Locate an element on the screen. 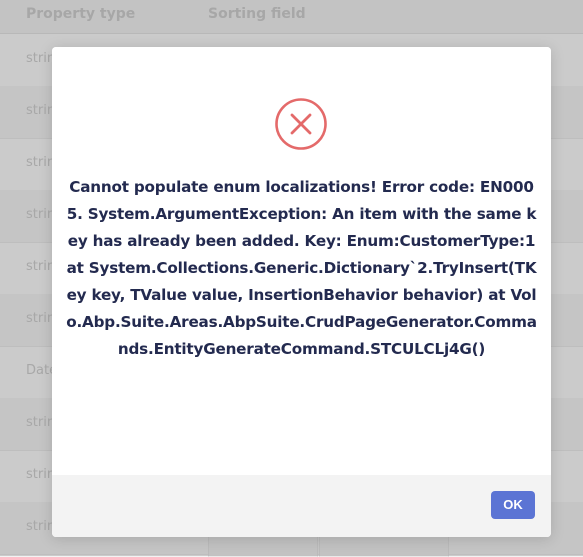 This screenshot has width=583, height=557. ok-button: OK is located at coordinates (513, 505).